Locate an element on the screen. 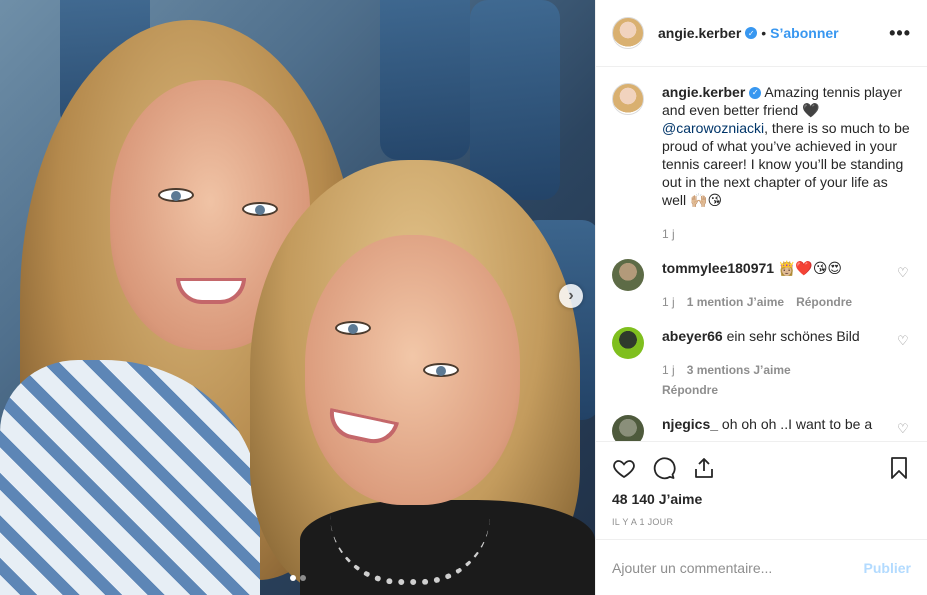 The width and height of the screenshot is (927, 595). more-options-icon: ••• is located at coordinates (900, 33).